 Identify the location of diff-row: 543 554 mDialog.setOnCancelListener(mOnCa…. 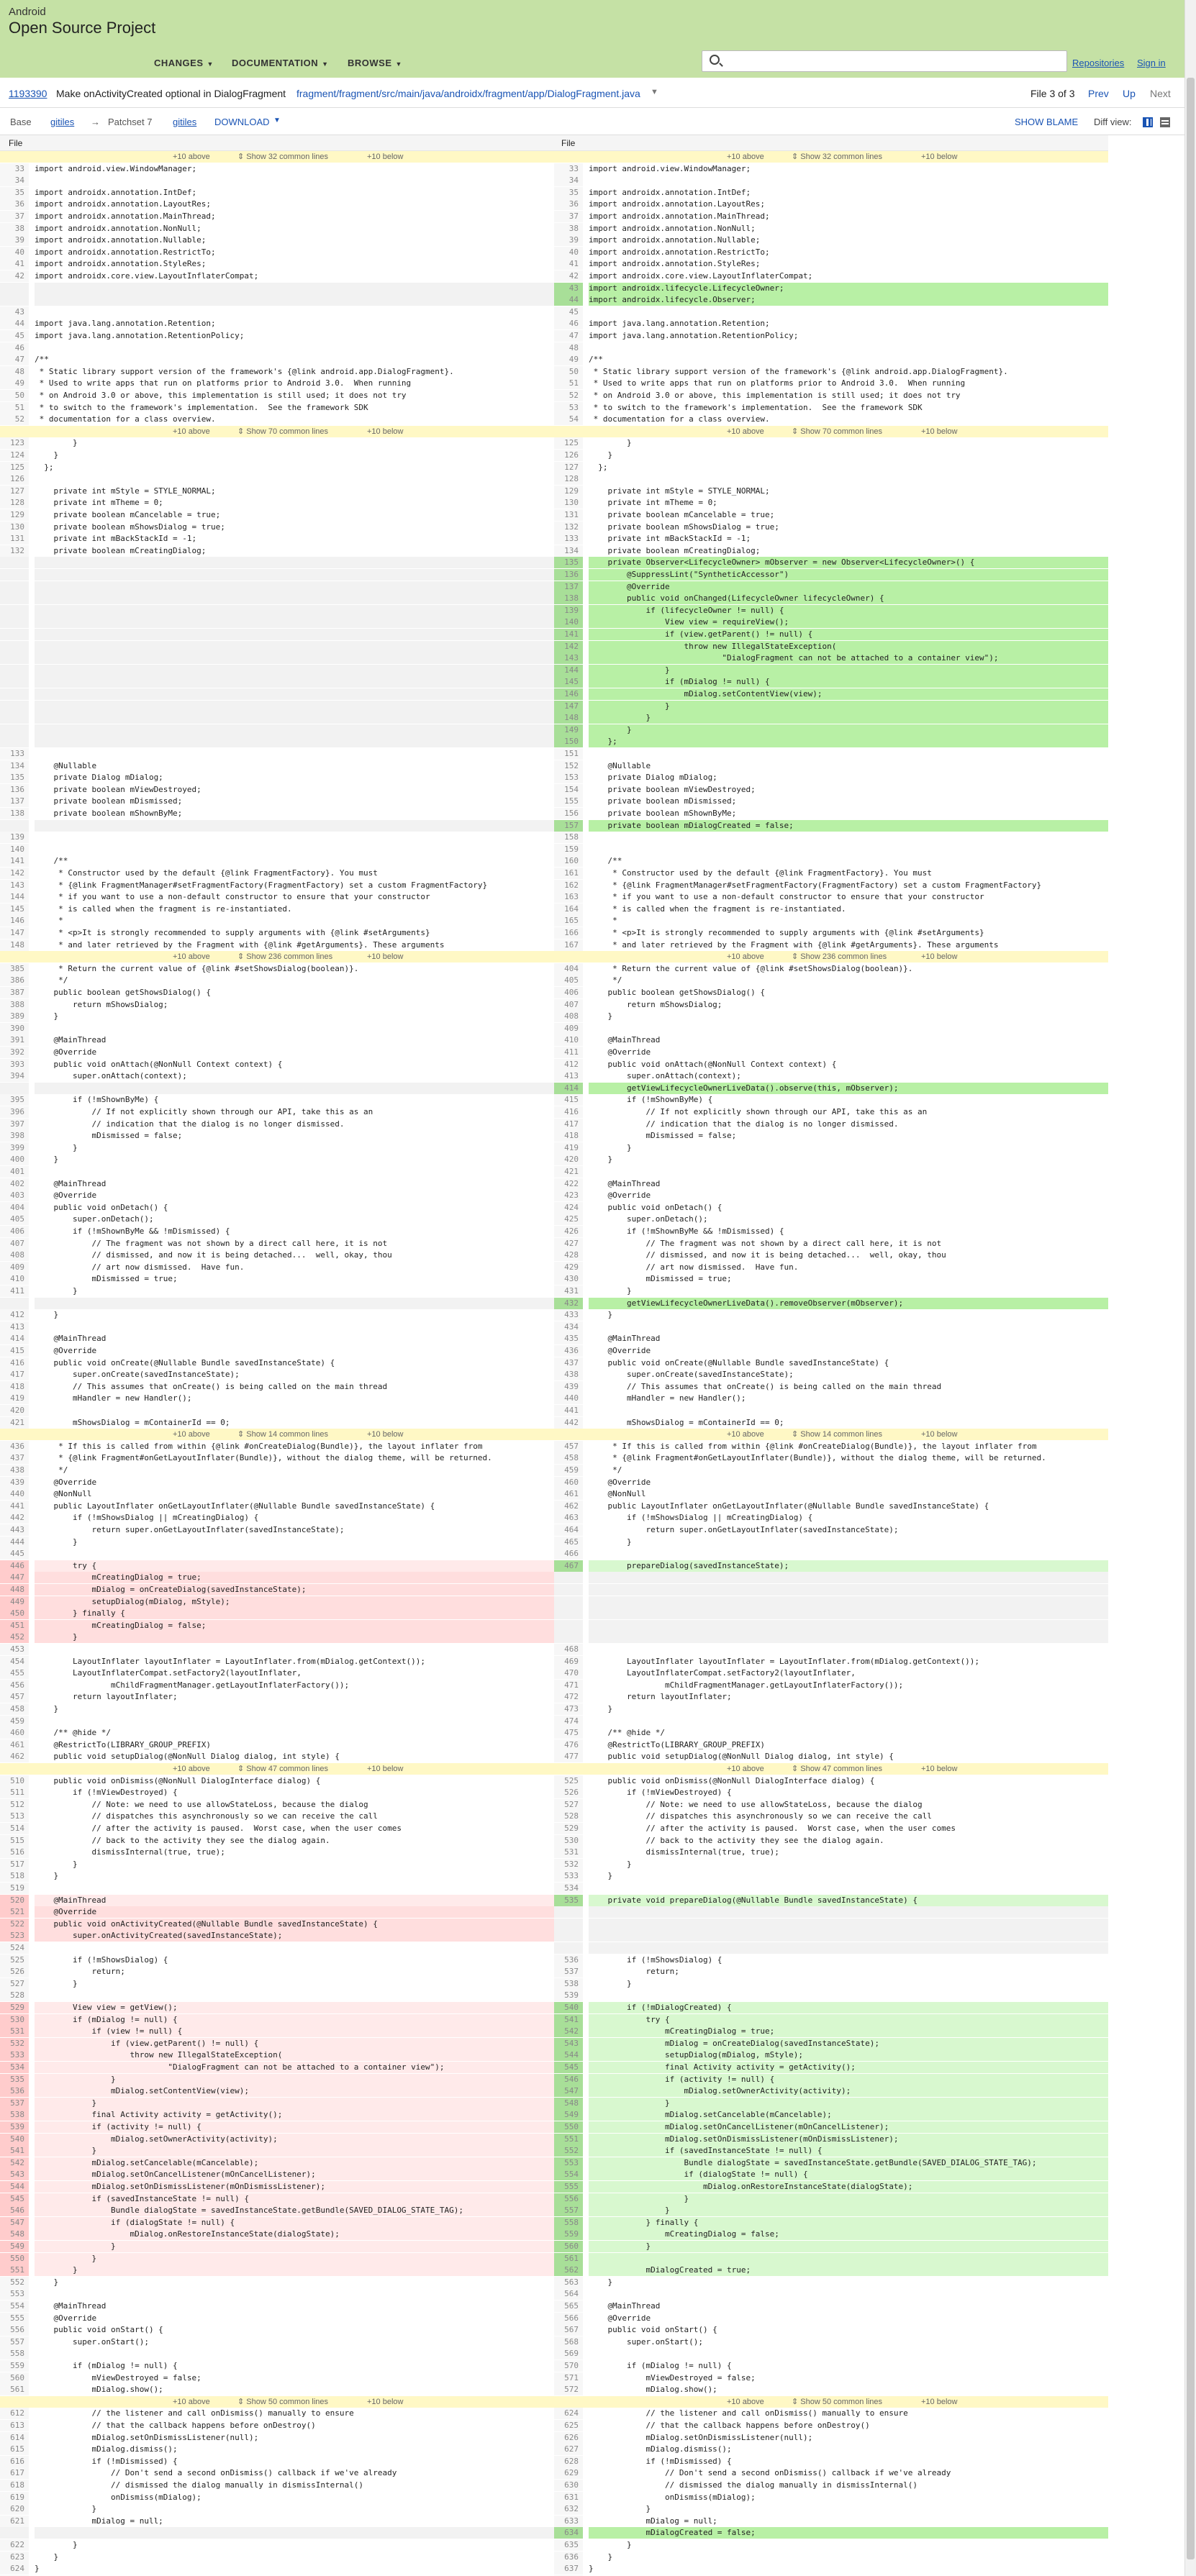
(554, 2175).